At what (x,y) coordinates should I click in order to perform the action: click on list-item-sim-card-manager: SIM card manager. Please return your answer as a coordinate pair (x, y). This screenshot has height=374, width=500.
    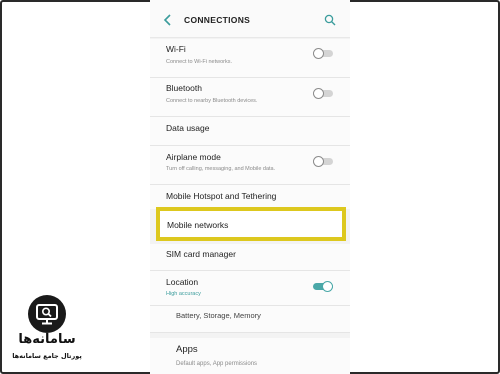
    Looking at the image, I should click on (250, 257).